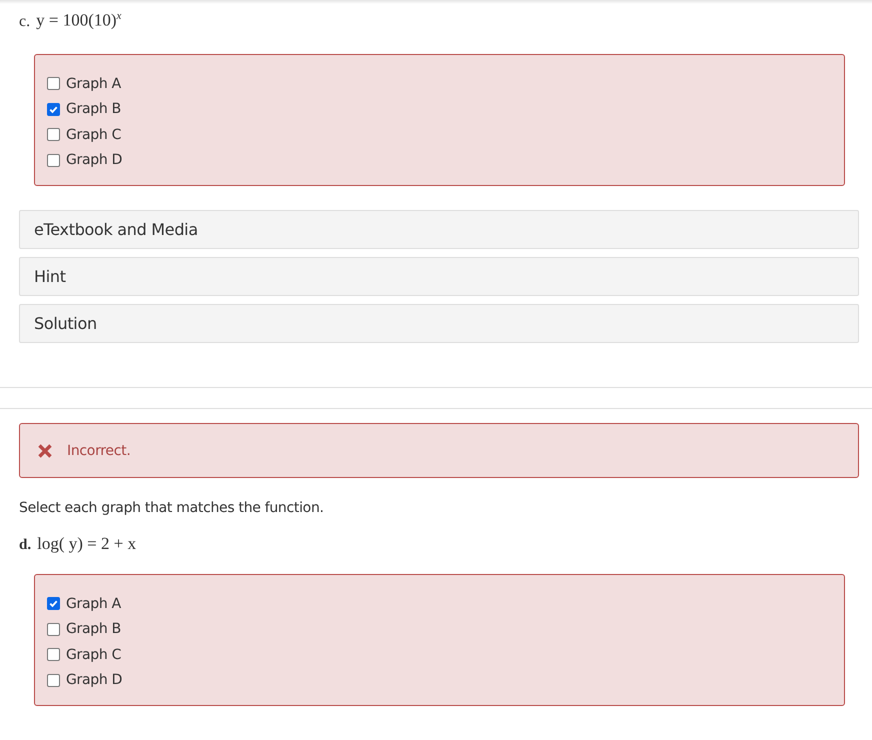 This screenshot has height=740, width=872. What do you see at coordinates (172, 508) in the screenshot?
I see `instruction-text: Select each graph that matches the function.` at bounding box center [172, 508].